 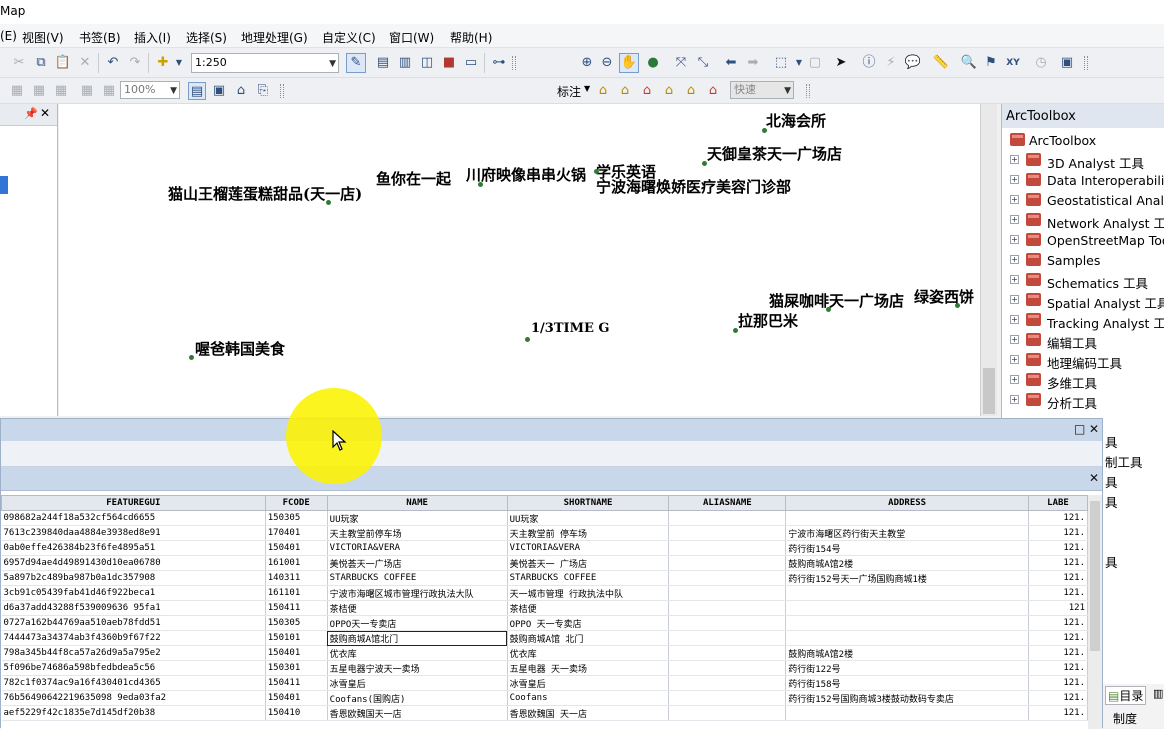 I want to click on toolbox-icon: ■, so click(x=449, y=63).